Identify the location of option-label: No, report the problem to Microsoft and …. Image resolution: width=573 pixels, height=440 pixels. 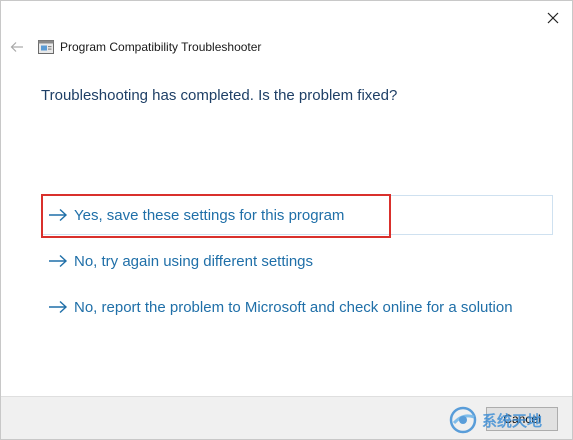
(293, 307).